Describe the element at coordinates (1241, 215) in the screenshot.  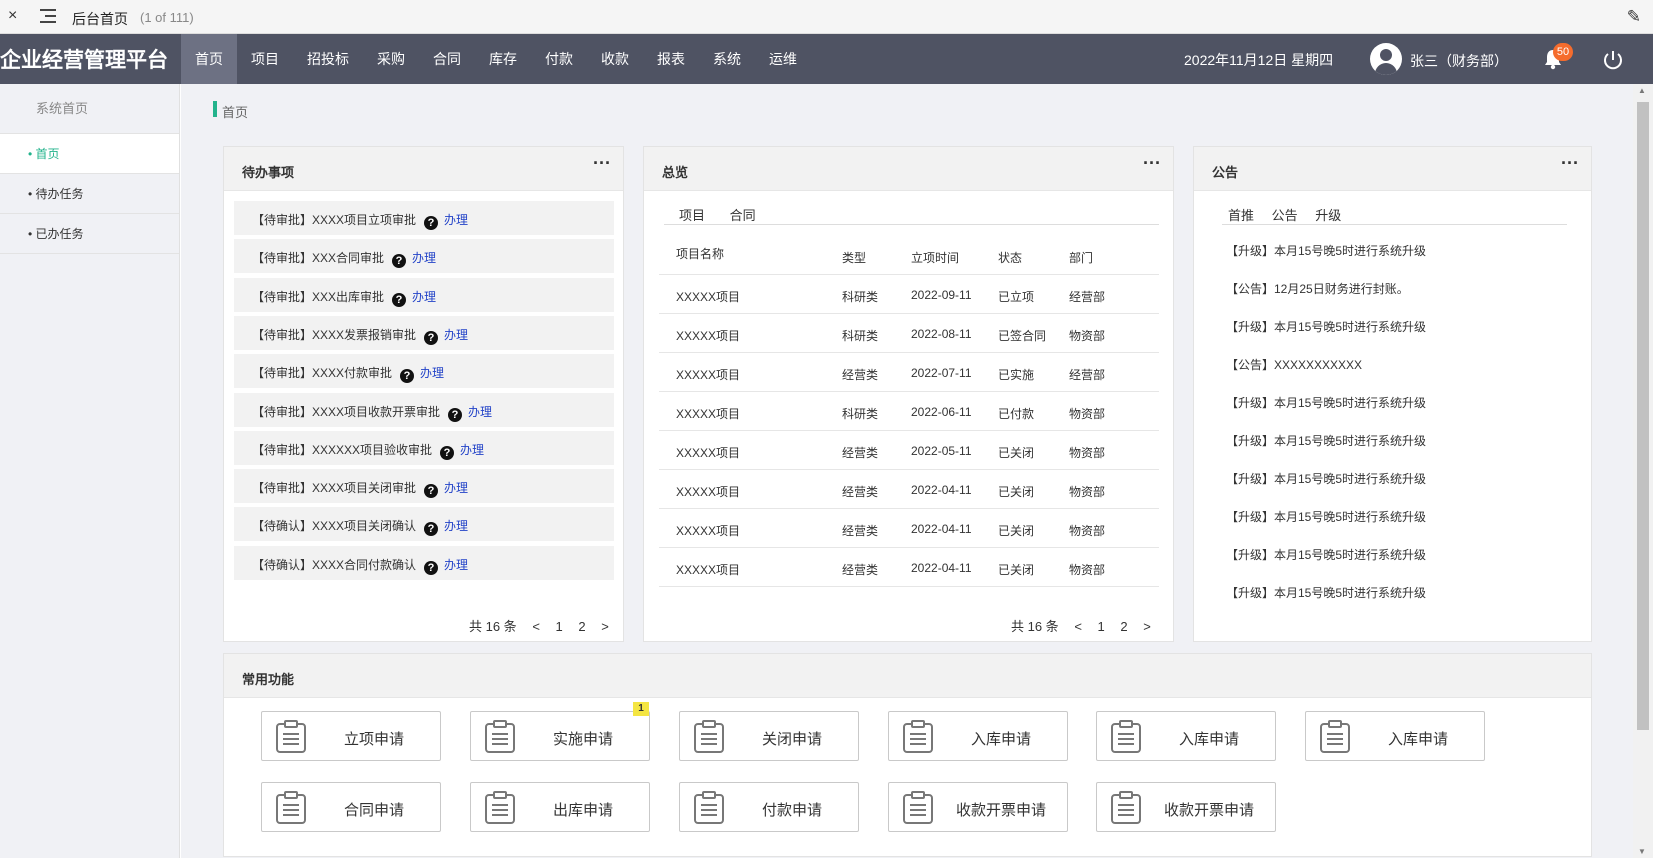
I see `tab-featured: 首推` at that location.